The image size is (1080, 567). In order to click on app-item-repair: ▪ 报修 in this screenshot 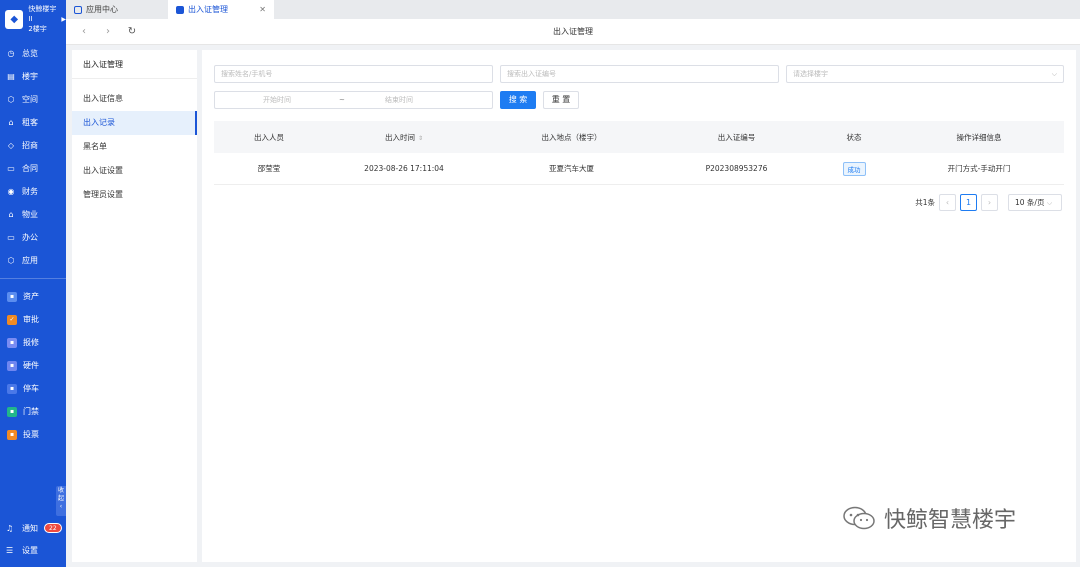, I will do `click(33, 342)`.